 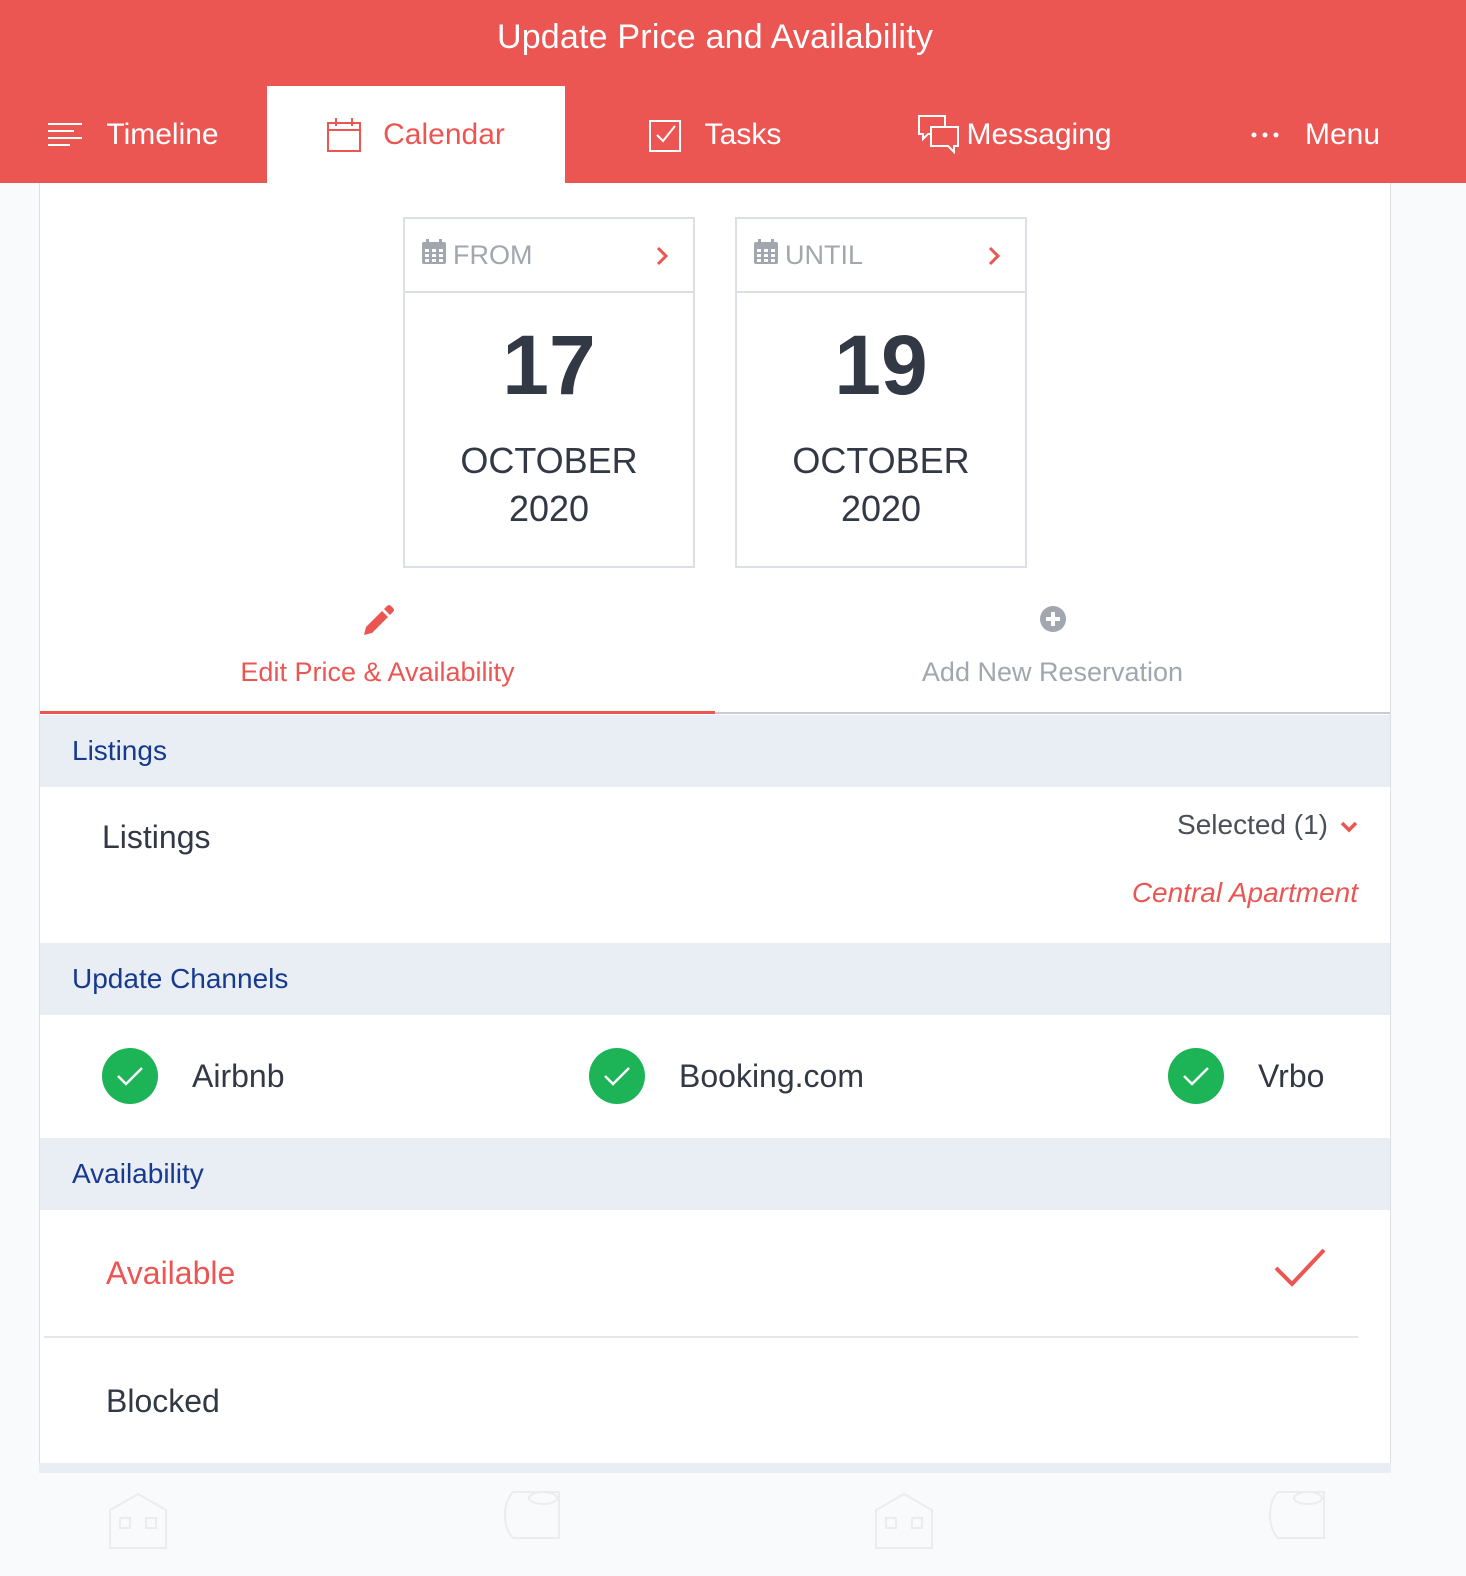 I want to click on from-date-card: FROM 17 OCTOBER 2020, so click(x=549, y=392).